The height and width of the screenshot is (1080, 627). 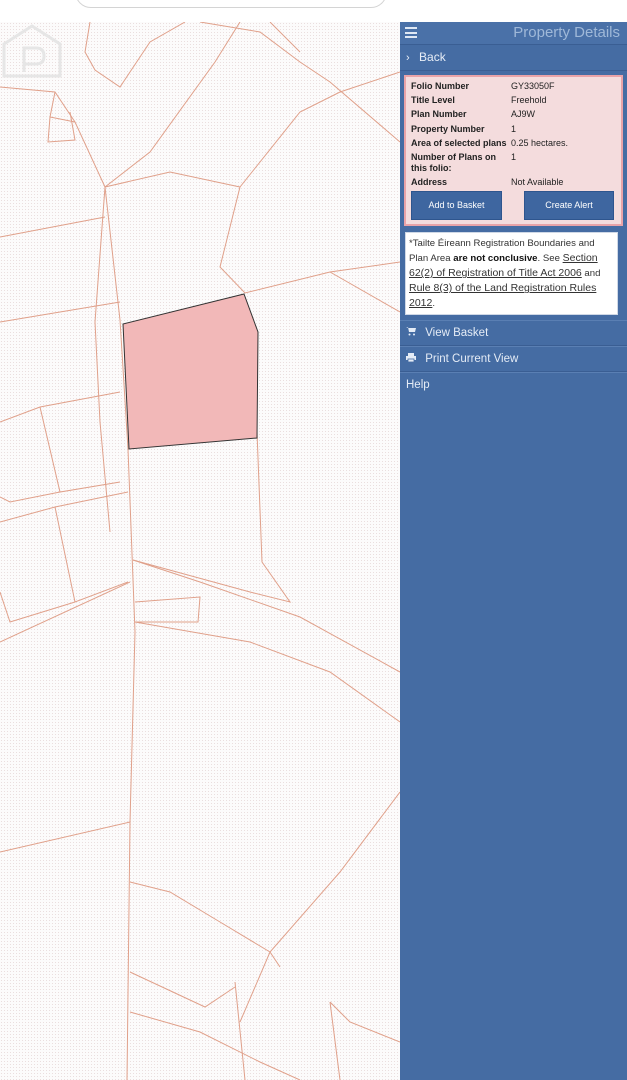 I want to click on detail-value: GY33050F, so click(x=533, y=86).